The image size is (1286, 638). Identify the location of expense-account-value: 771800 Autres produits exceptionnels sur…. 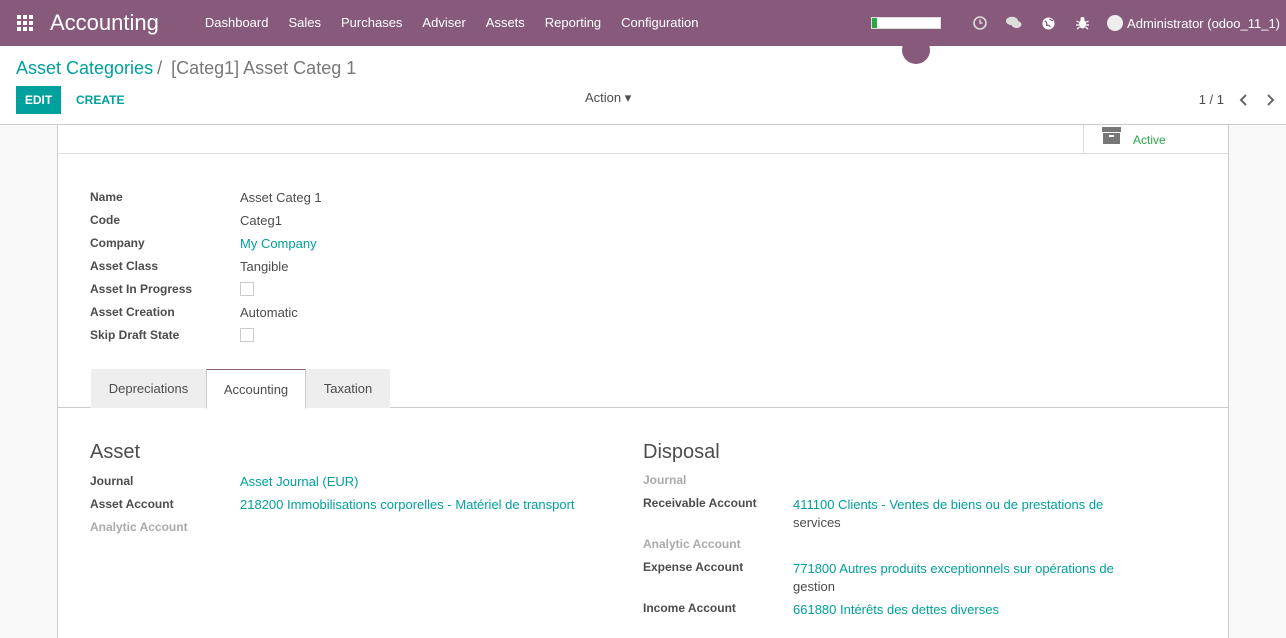
(963, 578).